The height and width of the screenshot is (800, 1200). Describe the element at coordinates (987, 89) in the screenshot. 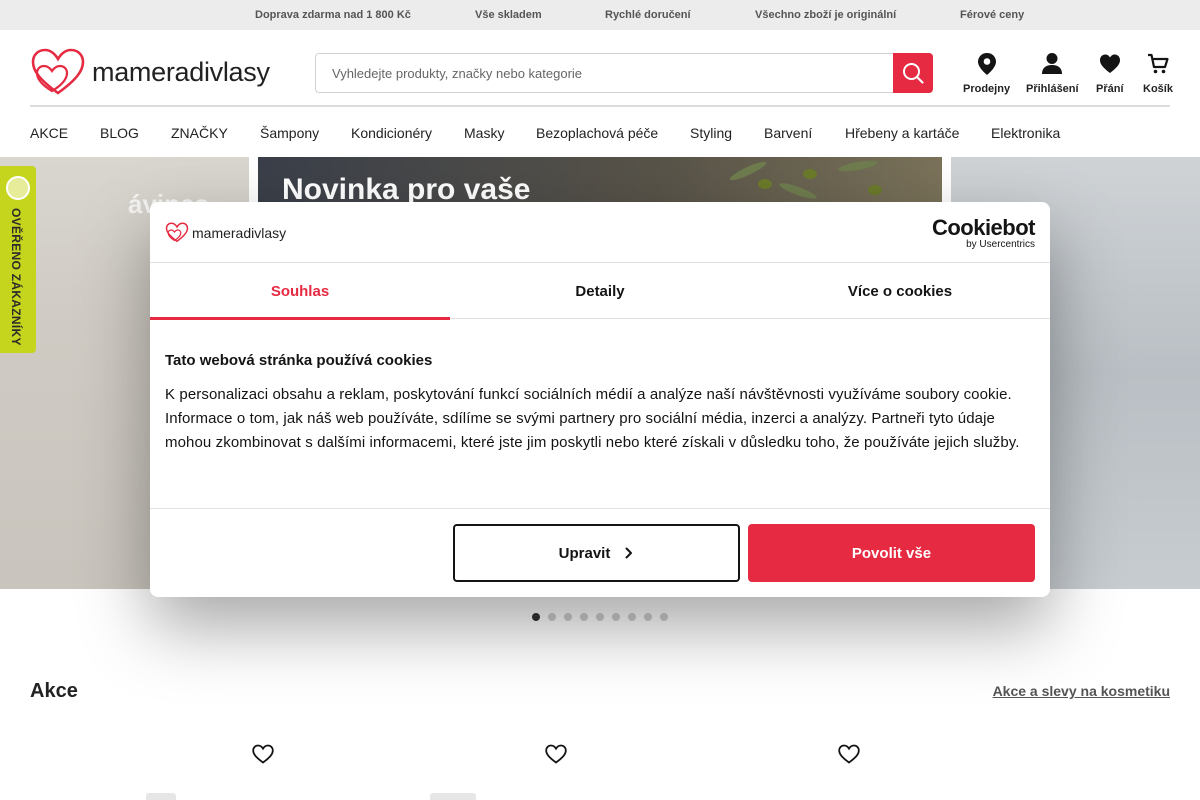

I see `stores-label: Prodejny` at that location.